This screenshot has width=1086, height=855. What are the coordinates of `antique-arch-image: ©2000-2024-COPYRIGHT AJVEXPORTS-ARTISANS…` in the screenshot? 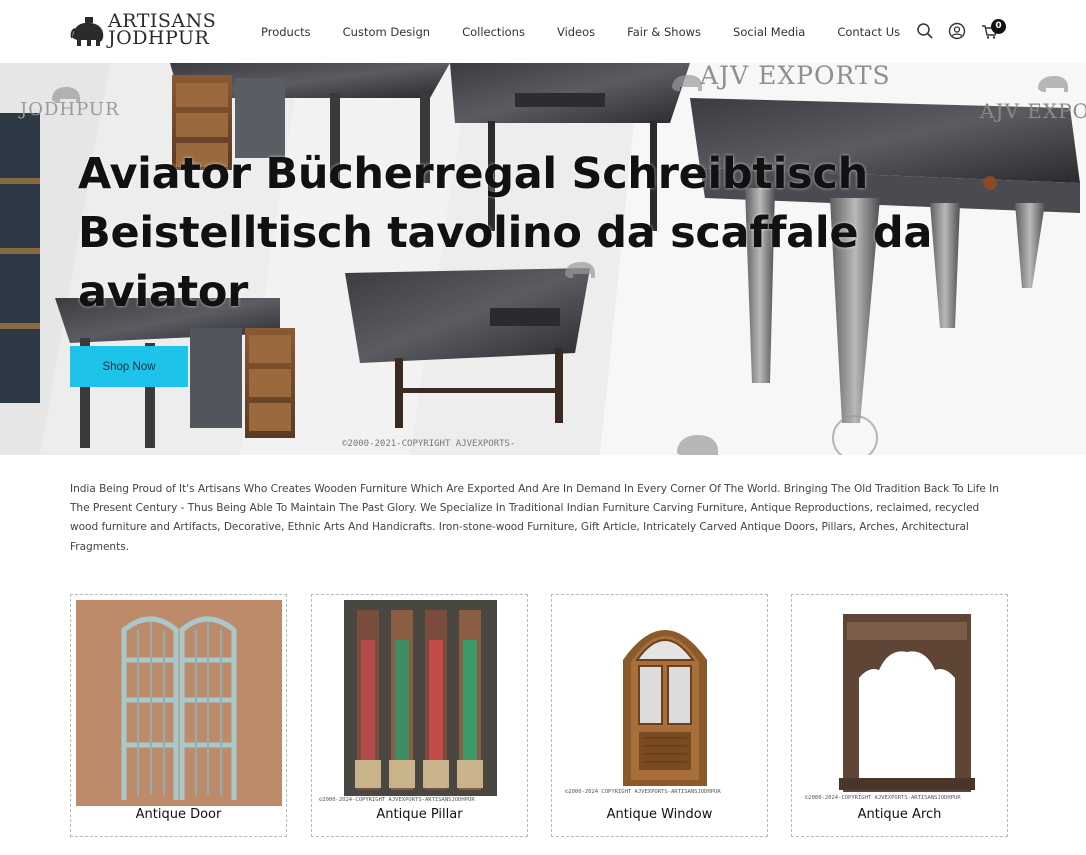 It's located at (900, 703).